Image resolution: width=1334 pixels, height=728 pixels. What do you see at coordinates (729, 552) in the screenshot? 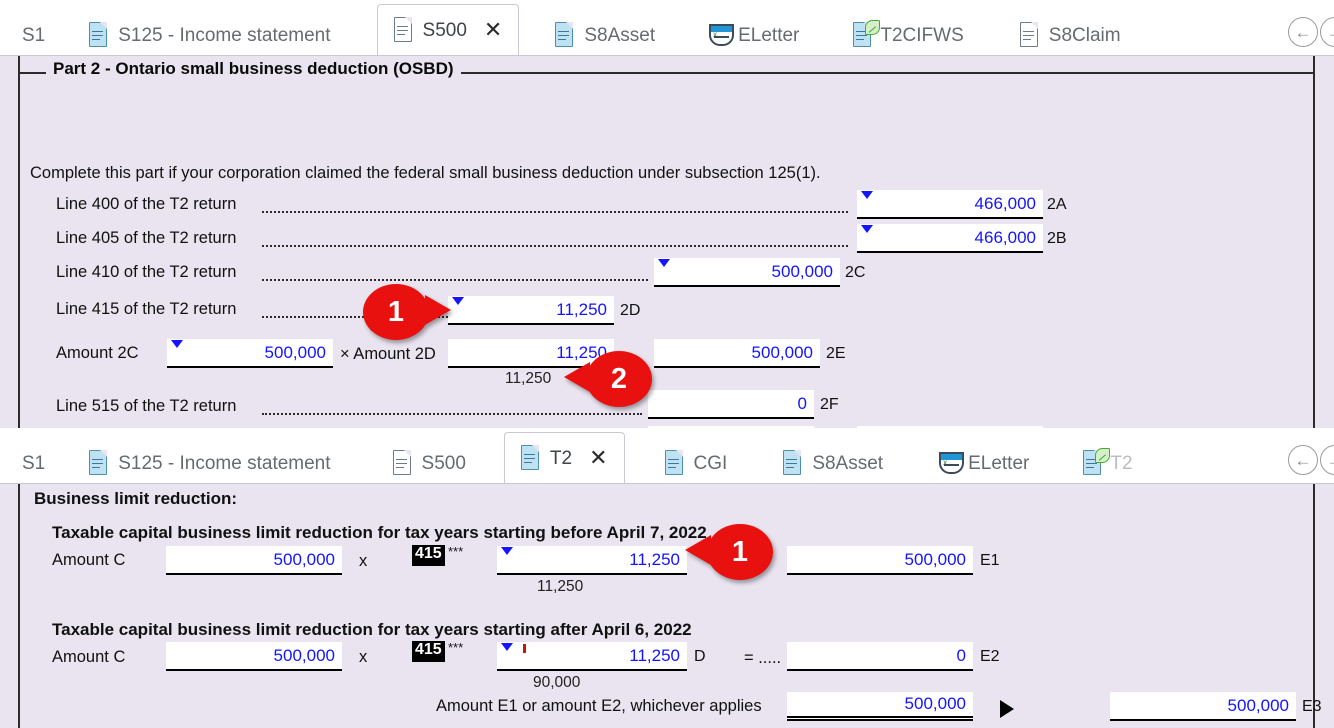
I see `callout-marker-1-bottom: 1` at bounding box center [729, 552].